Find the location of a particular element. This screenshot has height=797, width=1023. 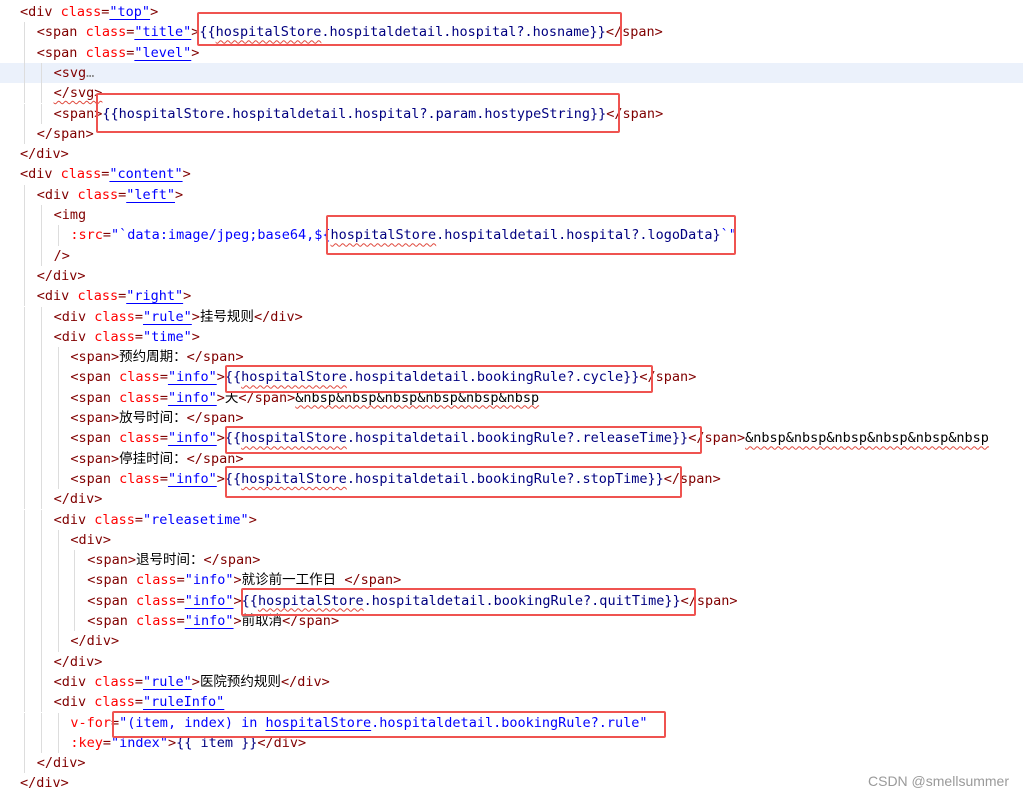

code-line: </svg> is located at coordinates (511, 93).